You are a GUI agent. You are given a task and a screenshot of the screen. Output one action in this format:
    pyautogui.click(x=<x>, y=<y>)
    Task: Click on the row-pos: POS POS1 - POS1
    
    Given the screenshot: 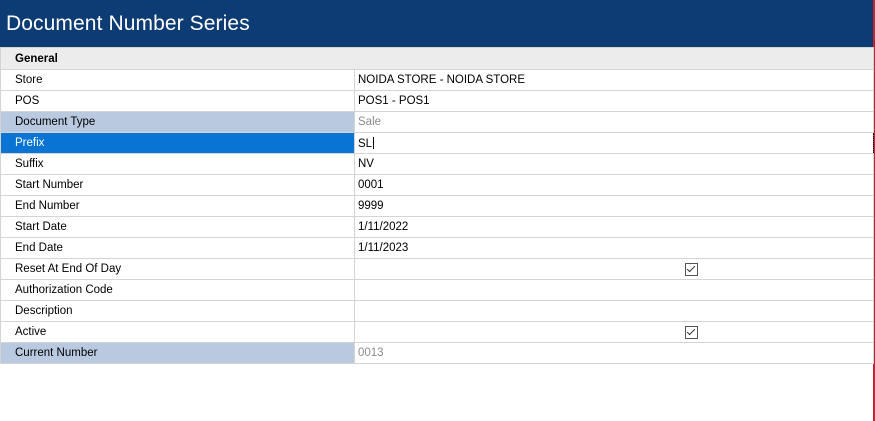 What is the action you would take?
    pyautogui.click(x=437, y=101)
    